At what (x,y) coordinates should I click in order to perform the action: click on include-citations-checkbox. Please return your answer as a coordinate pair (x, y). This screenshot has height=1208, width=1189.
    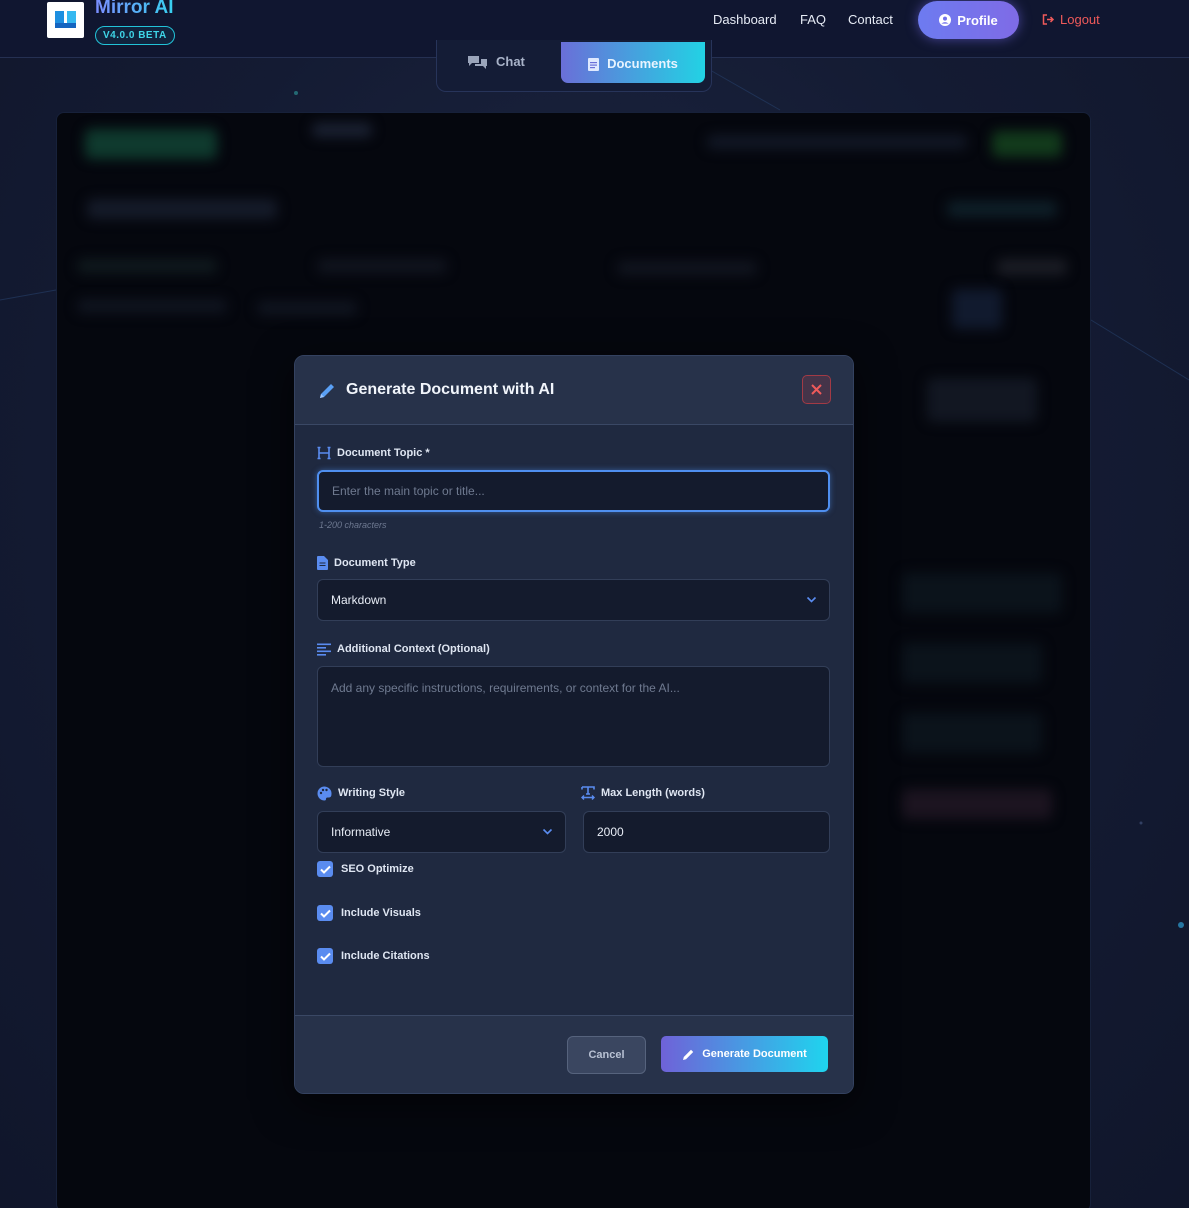
    Looking at the image, I should click on (325, 956).